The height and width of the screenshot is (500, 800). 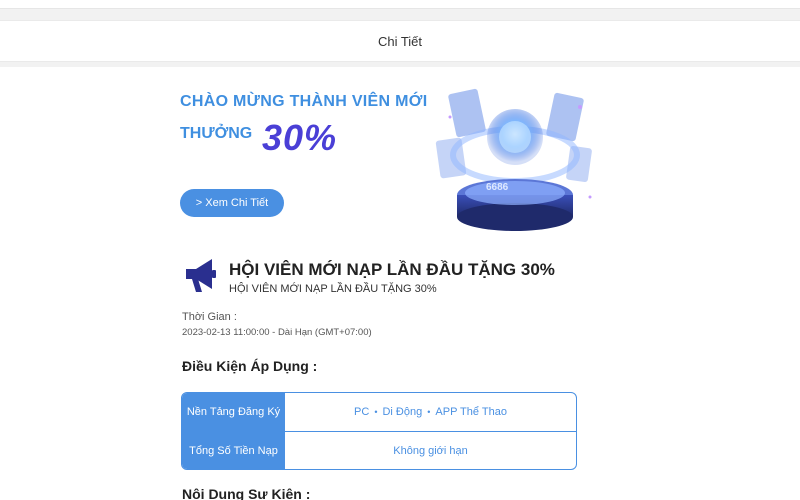 I want to click on top-strip, so click(x=400, y=4).